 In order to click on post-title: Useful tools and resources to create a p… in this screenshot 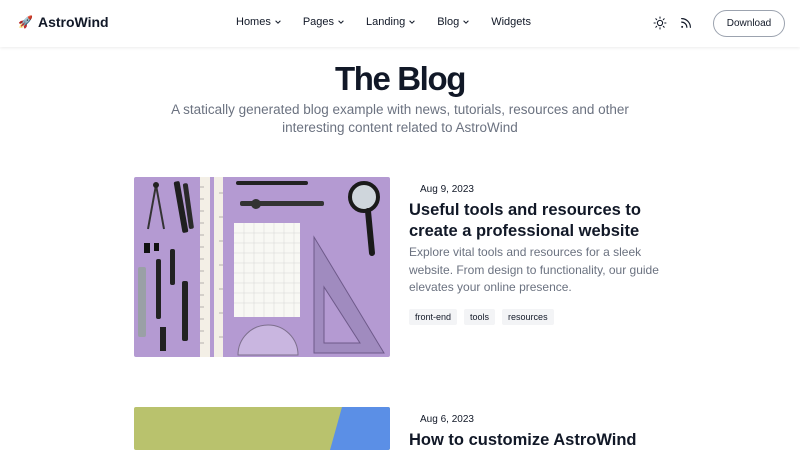, I will do `click(544, 221)`.